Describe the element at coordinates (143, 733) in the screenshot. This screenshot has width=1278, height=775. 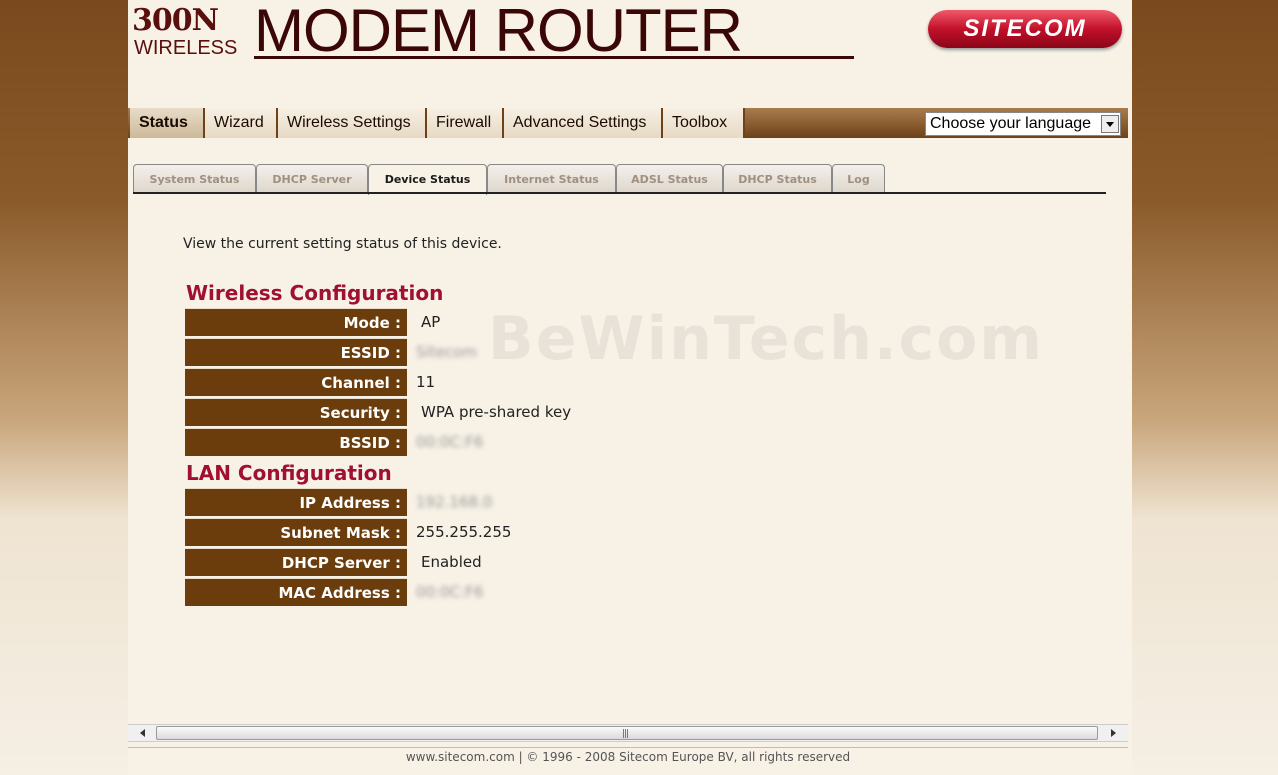
I see `scroll-left-icon` at that location.